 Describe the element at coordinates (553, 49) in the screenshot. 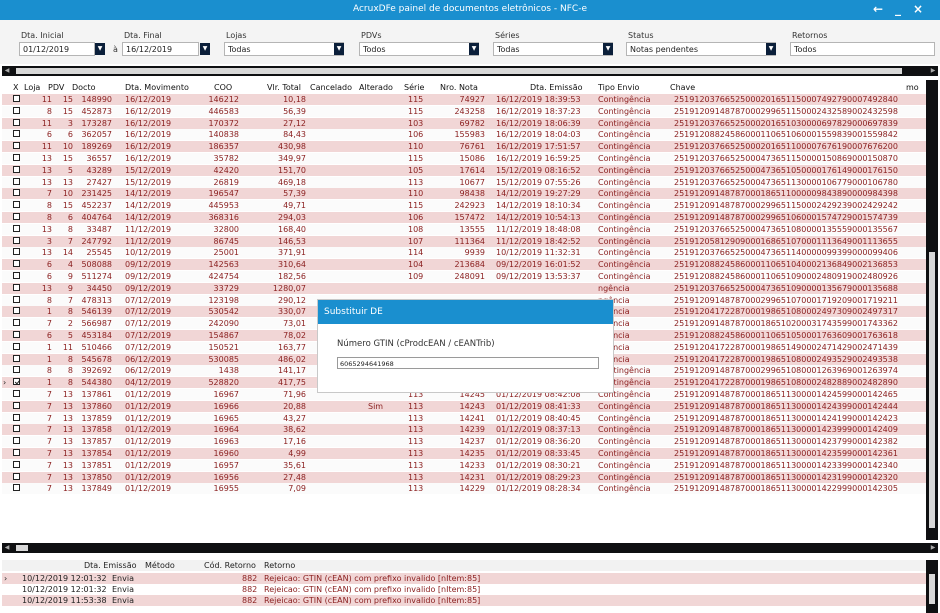

I see `series-select: Todas` at that location.